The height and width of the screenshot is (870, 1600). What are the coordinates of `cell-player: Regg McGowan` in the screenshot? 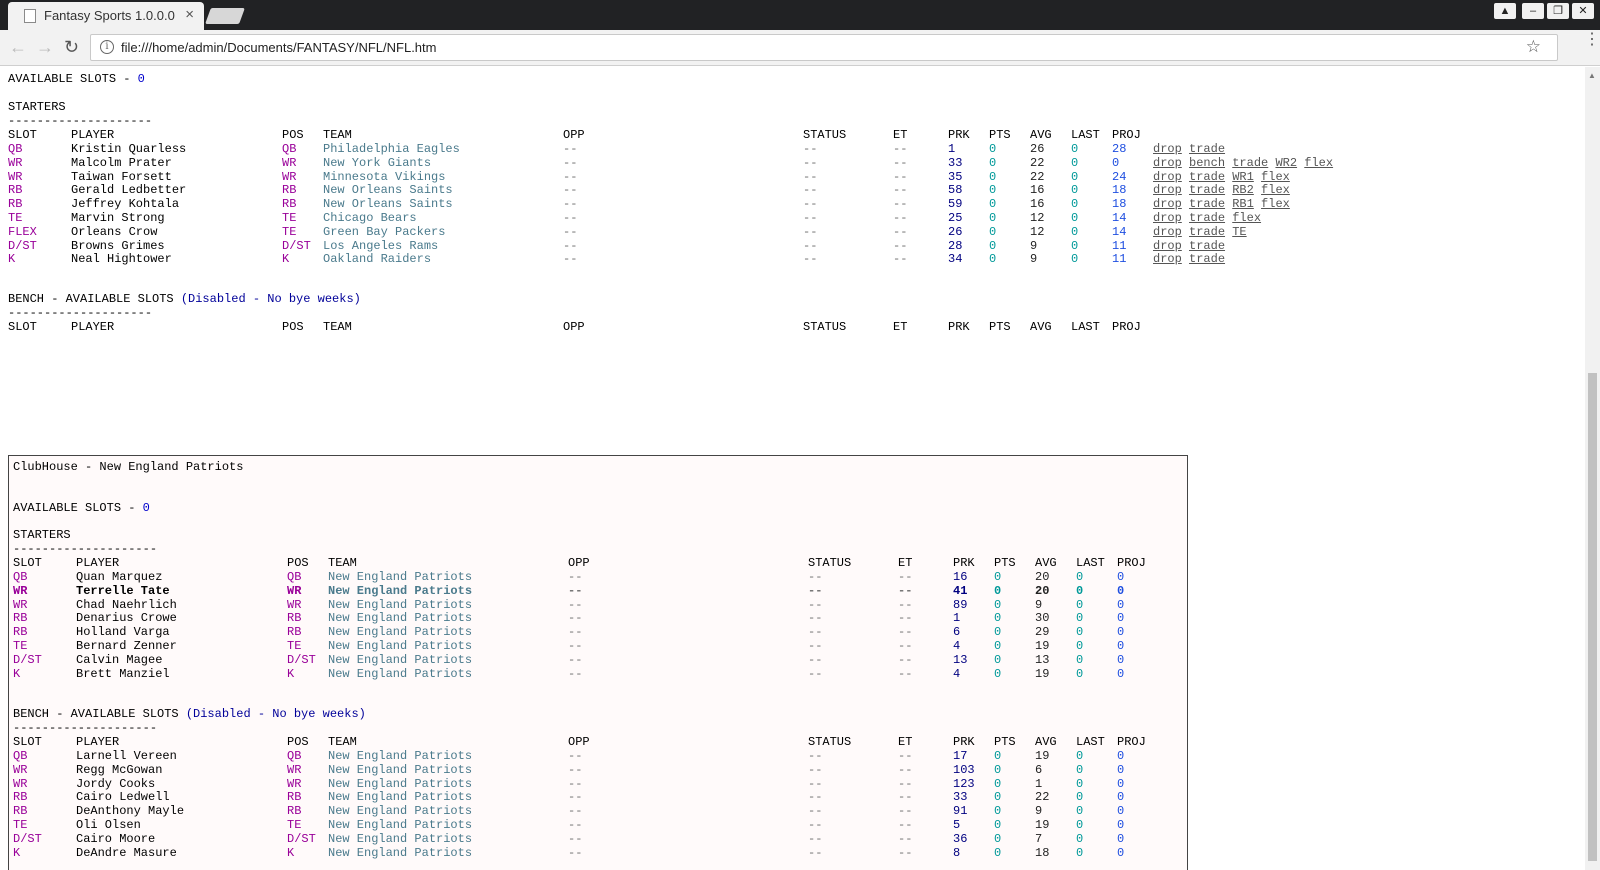 It's located at (119, 770).